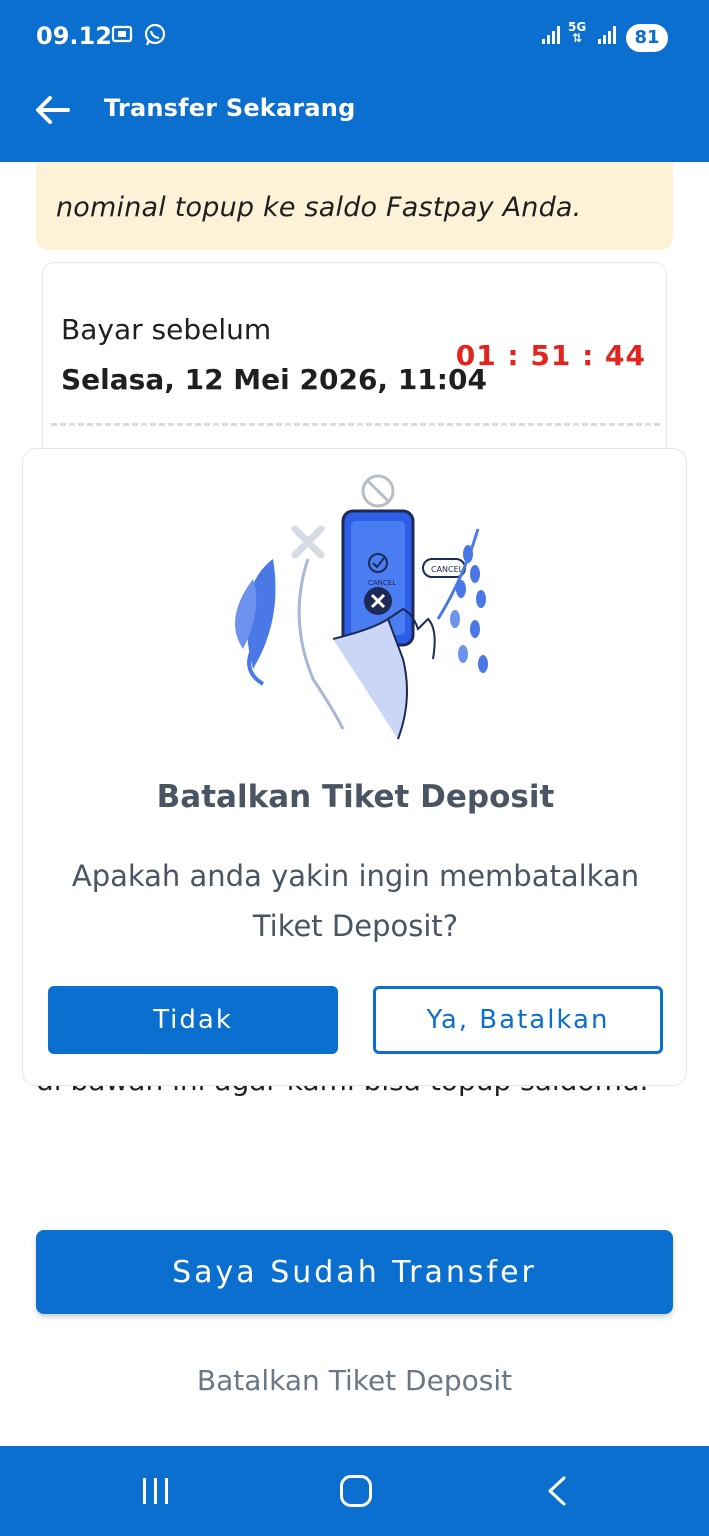  What do you see at coordinates (518, 1020) in the screenshot?
I see `ya-batalkan-button: Ya, Batalkan` at bounding box center [518, 1020].